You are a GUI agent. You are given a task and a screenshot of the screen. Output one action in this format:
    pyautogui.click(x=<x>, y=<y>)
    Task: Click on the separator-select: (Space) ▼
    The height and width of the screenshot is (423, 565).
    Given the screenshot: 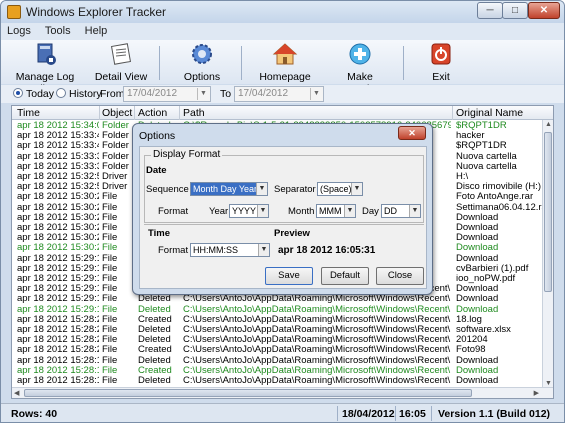 What is the action you would take?
    pyautogui.click(x=340, y=189)
    